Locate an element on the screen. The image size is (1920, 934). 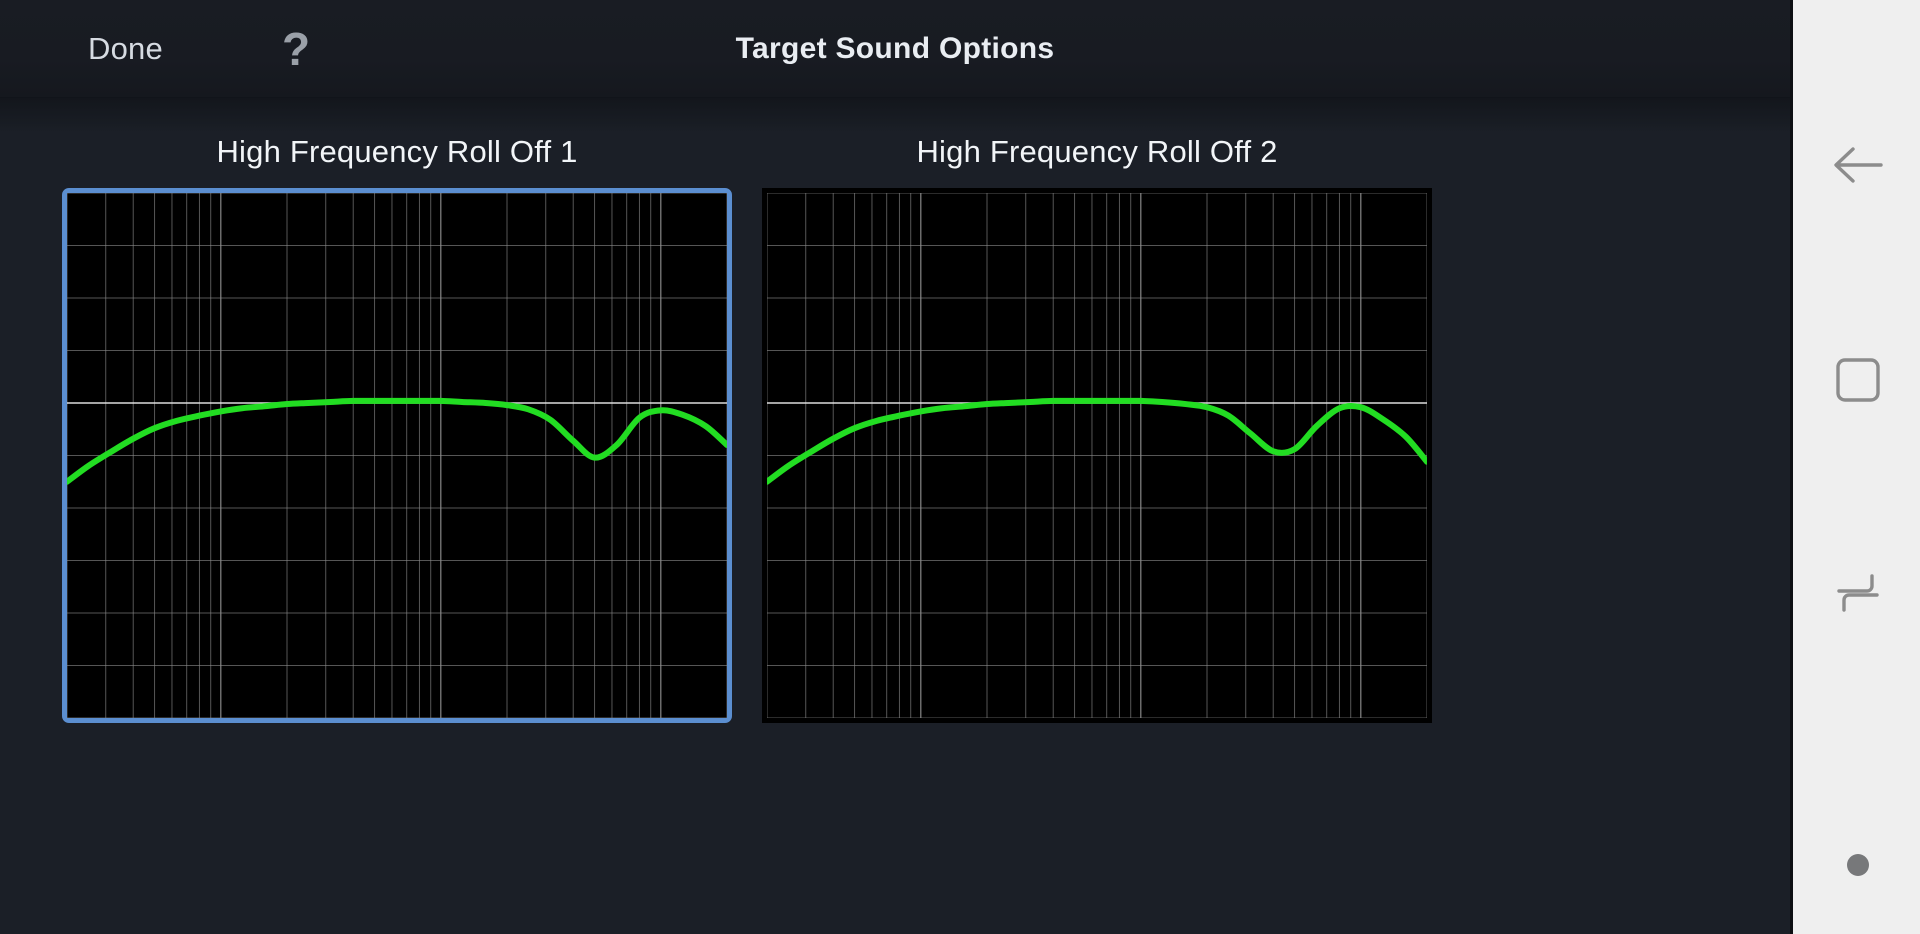
nav-back-button is located at coordinates (1856, 165).